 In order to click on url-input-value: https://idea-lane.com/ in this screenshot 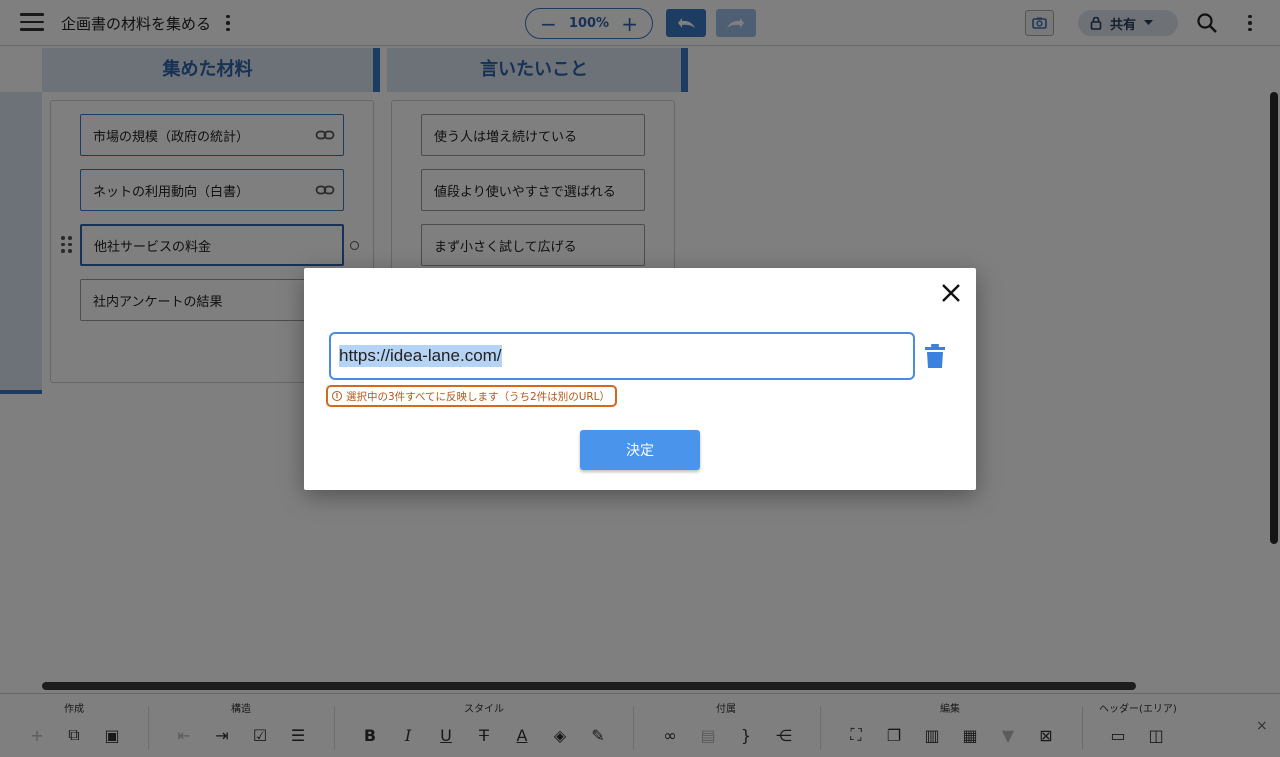, I will do `click(420, 356)`.